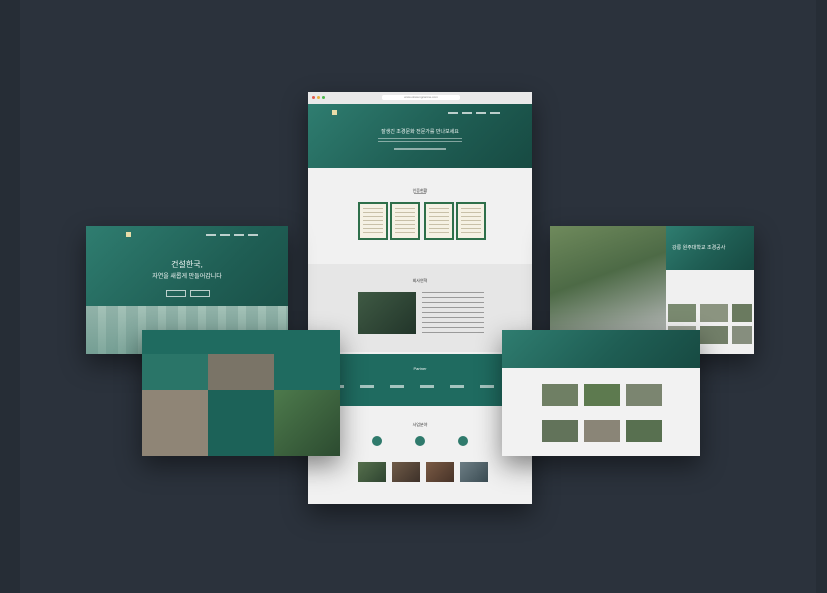  What do you see at coordinates (453, 314) in the screenshot?
I see `history-timeline` at bounding box center [453, 314].